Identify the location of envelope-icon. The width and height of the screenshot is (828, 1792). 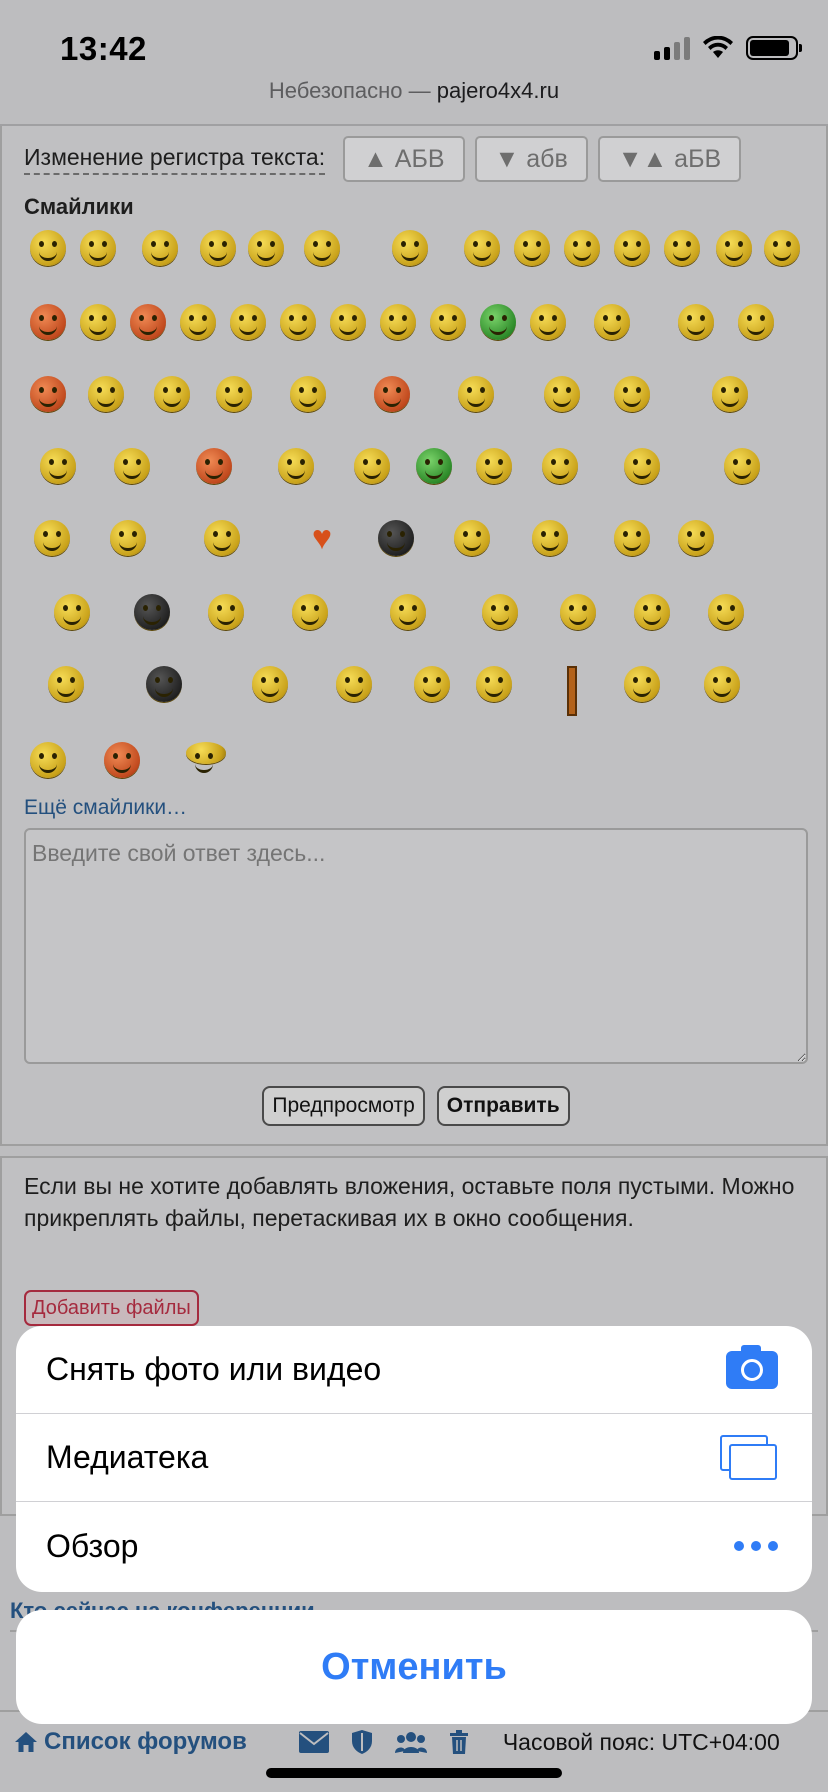
(313, 1742).